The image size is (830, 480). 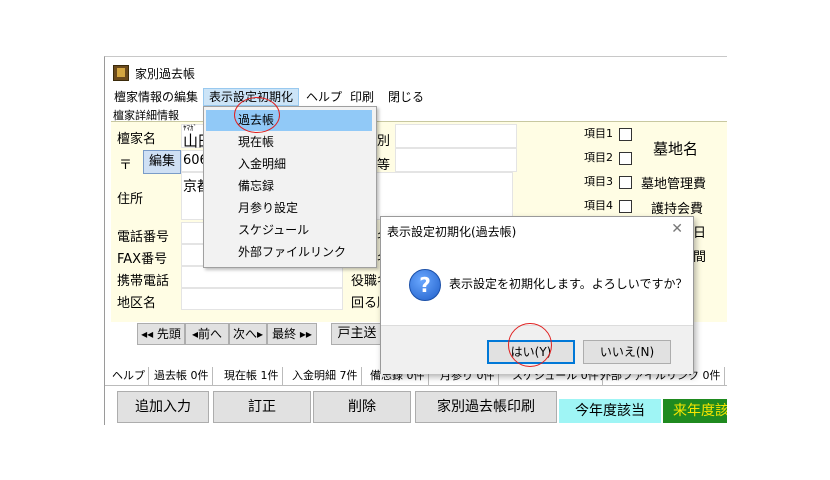 I want to click on reset-display-dropdown: 過去帳 現在帳 入金明細 備忘録 月参り設定 スケジュール 外部ファイルリンク, so click(x=290, y=187).